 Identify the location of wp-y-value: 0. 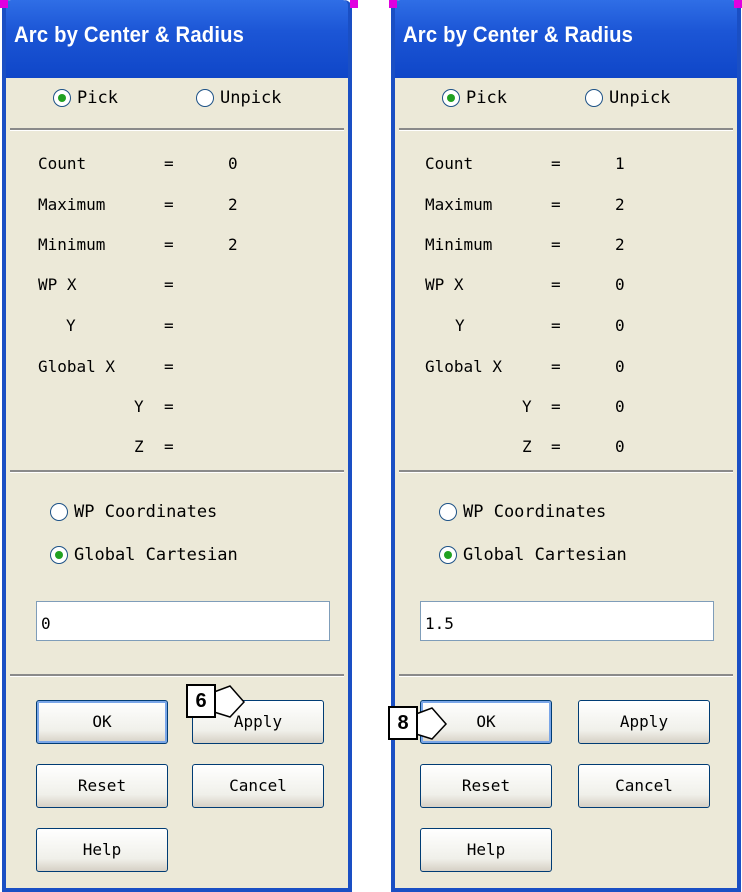
(620, 325).